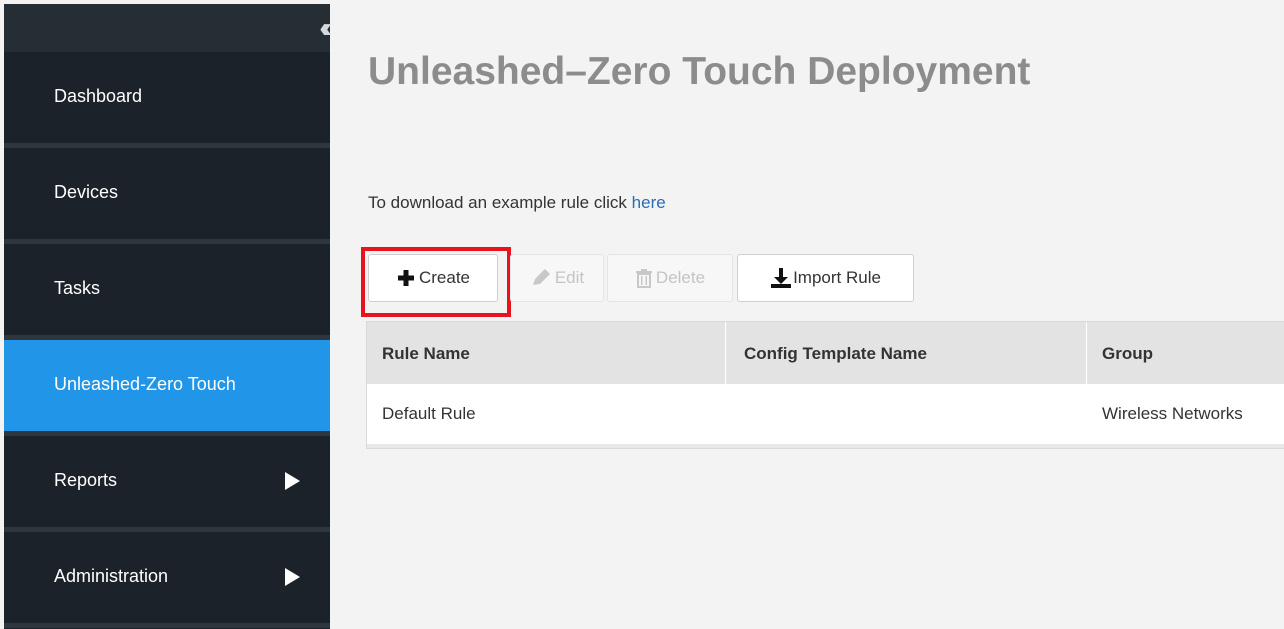 The height and width of the screenshot is (629, 1284). What do you see at coordinates (167, 289) in the screenshot?
I see `sidebar-item-tasks: Tasks` at bounding box center [167, 289].